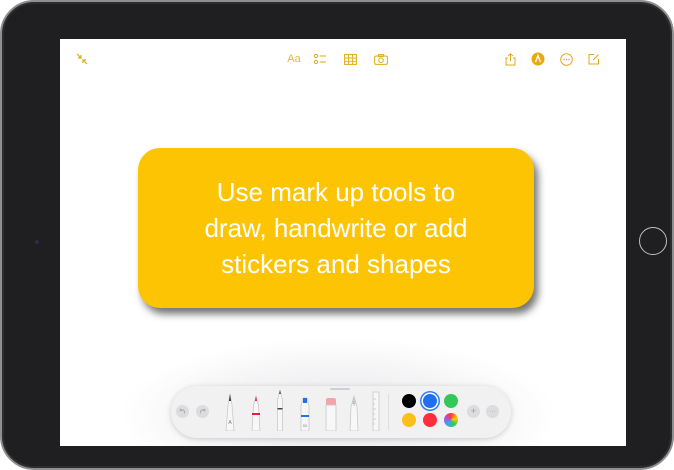 The height and width of the screenshot is (470, 674). I want to click on palette-more-button: ···, so click(492, 411).